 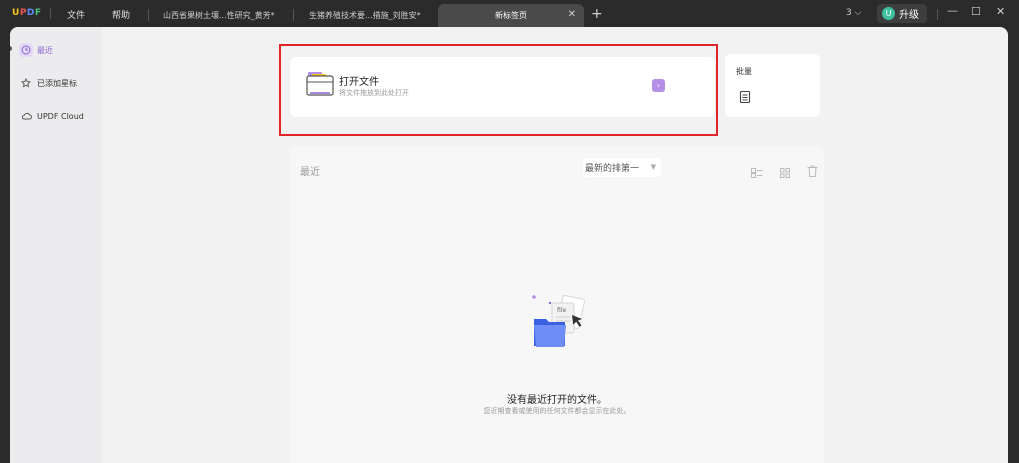 What do you see at coordinates (757, 172) in the screenshot?
I see `list-view-icon` at bounding box center [757, 172].